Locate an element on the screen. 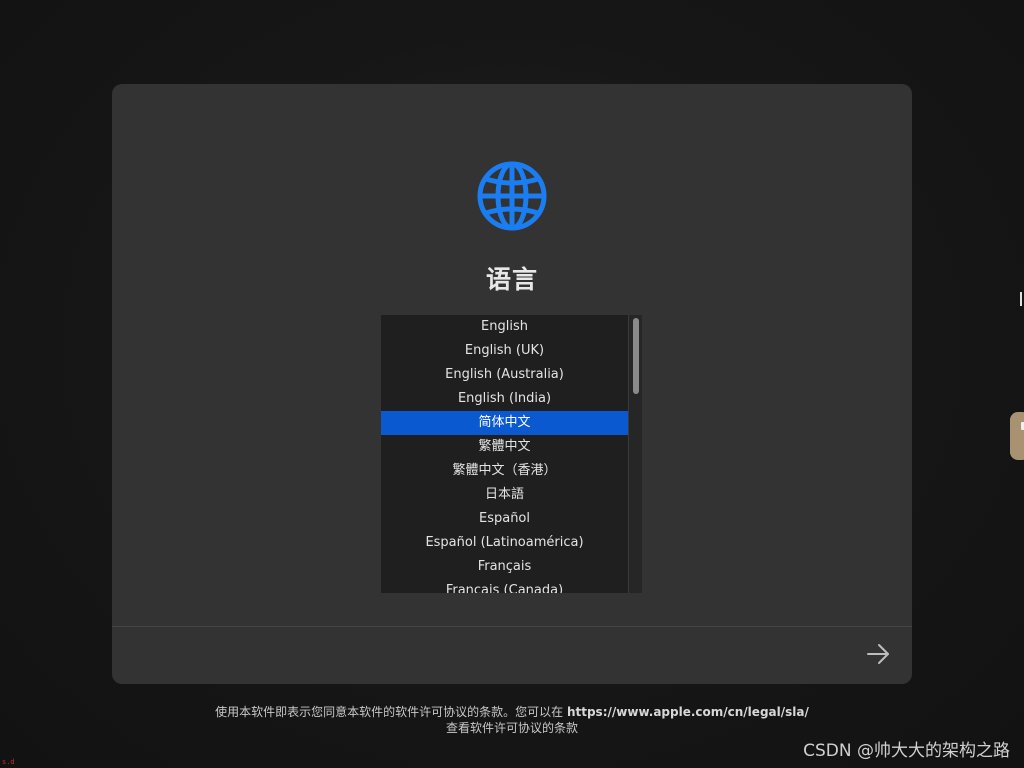 This screenshot has height=768, width=1024. language-option: Français is located at coordinates (504, 567).